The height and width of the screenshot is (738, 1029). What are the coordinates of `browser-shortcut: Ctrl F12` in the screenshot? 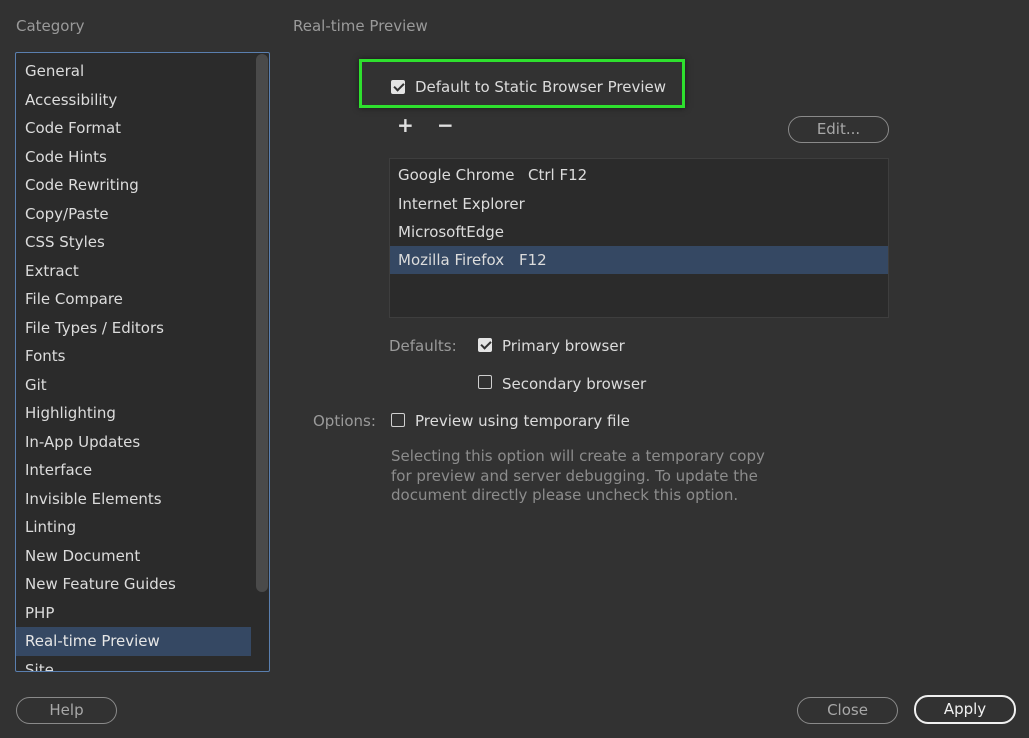 It's located at (558, 175).